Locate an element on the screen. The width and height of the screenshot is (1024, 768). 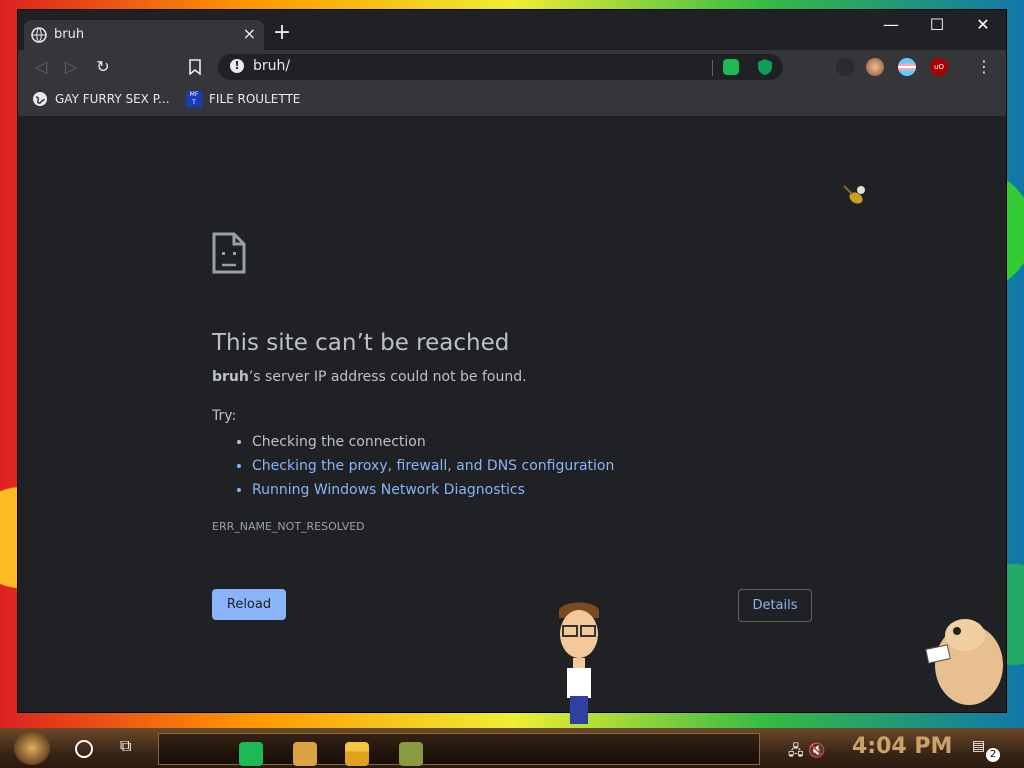
bee-sticker is located at coordinates (854, 194).